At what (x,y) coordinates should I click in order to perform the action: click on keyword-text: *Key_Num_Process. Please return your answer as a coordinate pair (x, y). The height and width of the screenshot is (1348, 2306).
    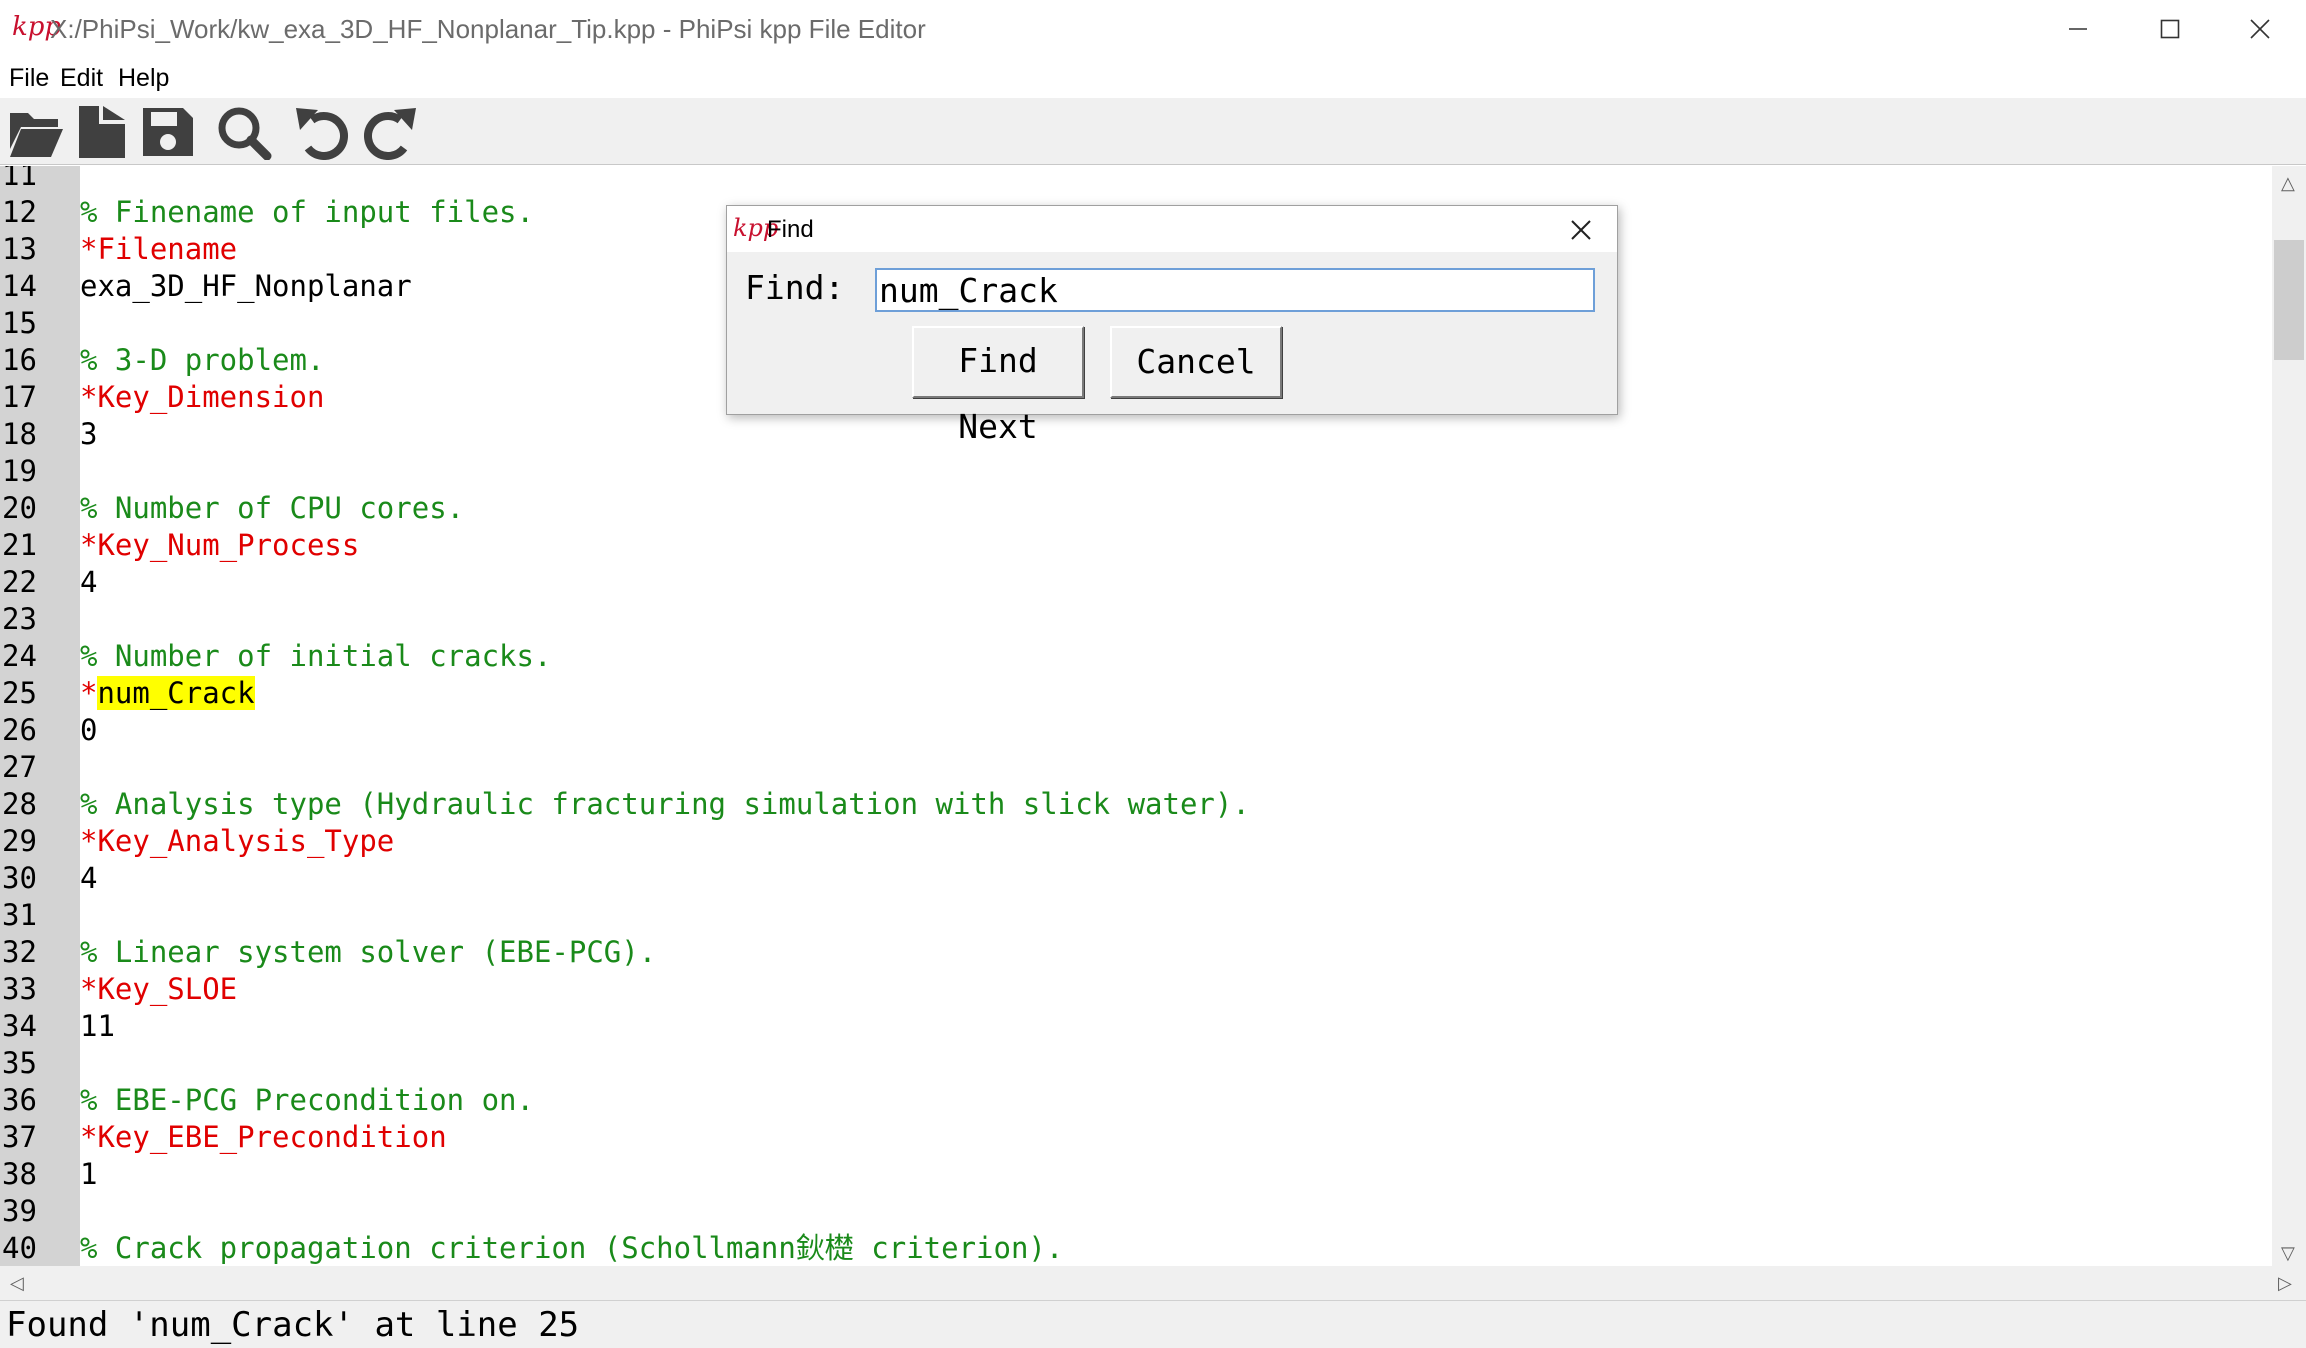
    Looking at the image, I should click on (220, 545).